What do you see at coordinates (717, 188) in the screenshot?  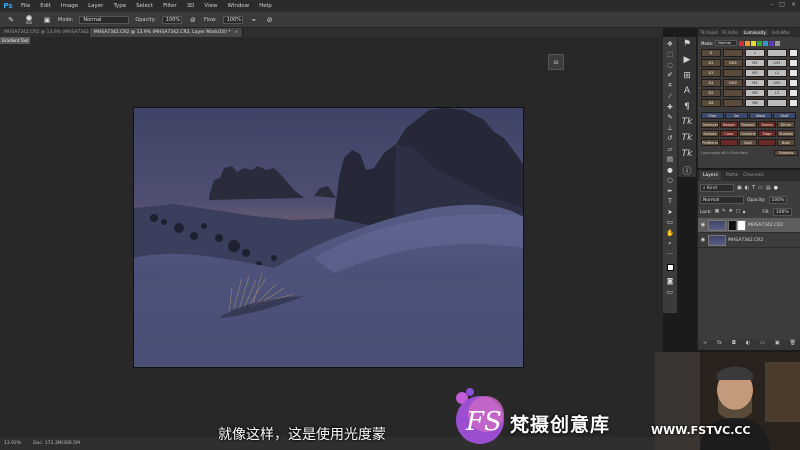 I see `layer-filter-kind: ⌕ Kind` at bounding box center [717, 188].